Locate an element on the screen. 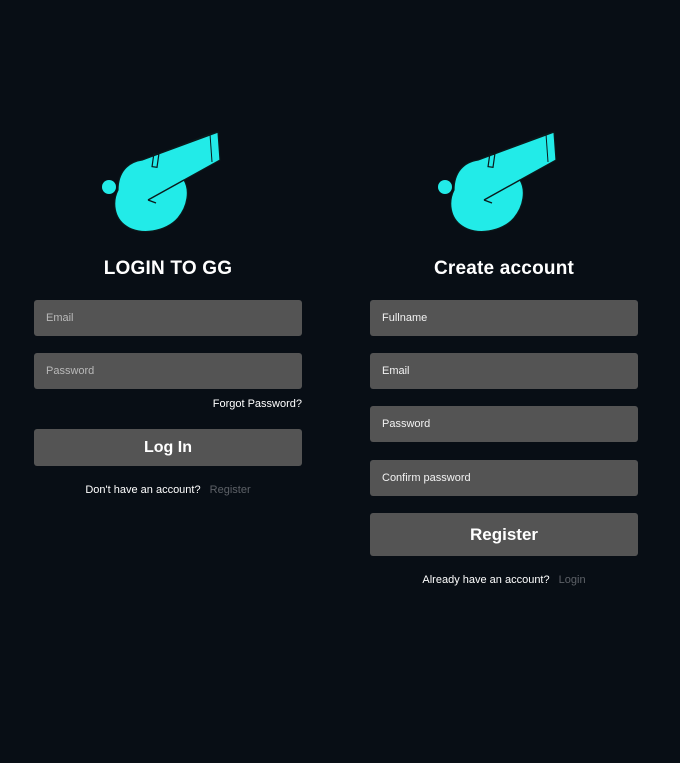 This screenshot has width=680, height=763. register-button: Register is located at coordinates (504, 534).